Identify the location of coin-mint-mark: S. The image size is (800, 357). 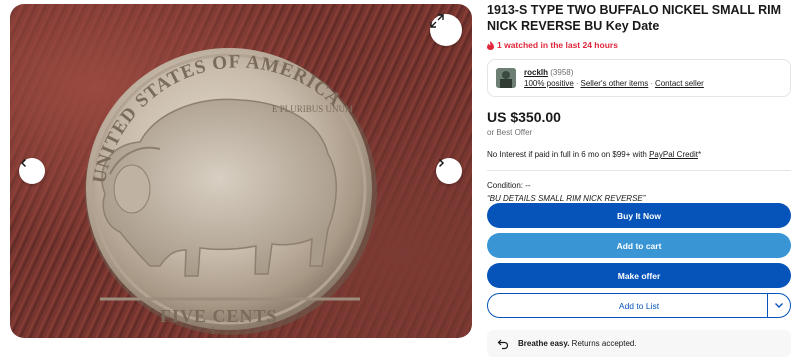
(212, 331).